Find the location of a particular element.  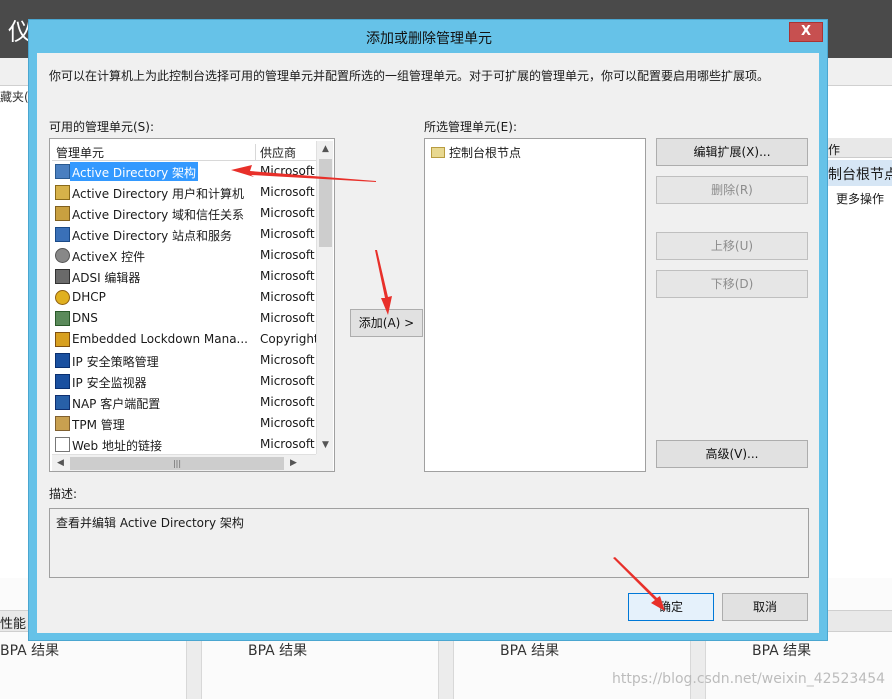

list-item: ActiveX 控件 Microsoft is located at coordinates (184, 255).